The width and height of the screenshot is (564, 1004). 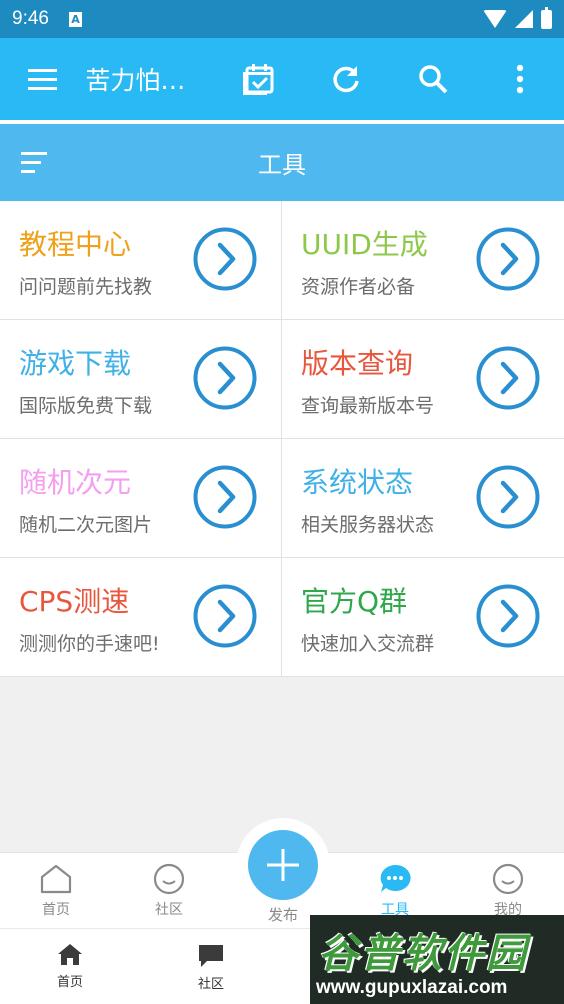 I want to click on tool-title: 官方Q群, so click(x=354, y=601).